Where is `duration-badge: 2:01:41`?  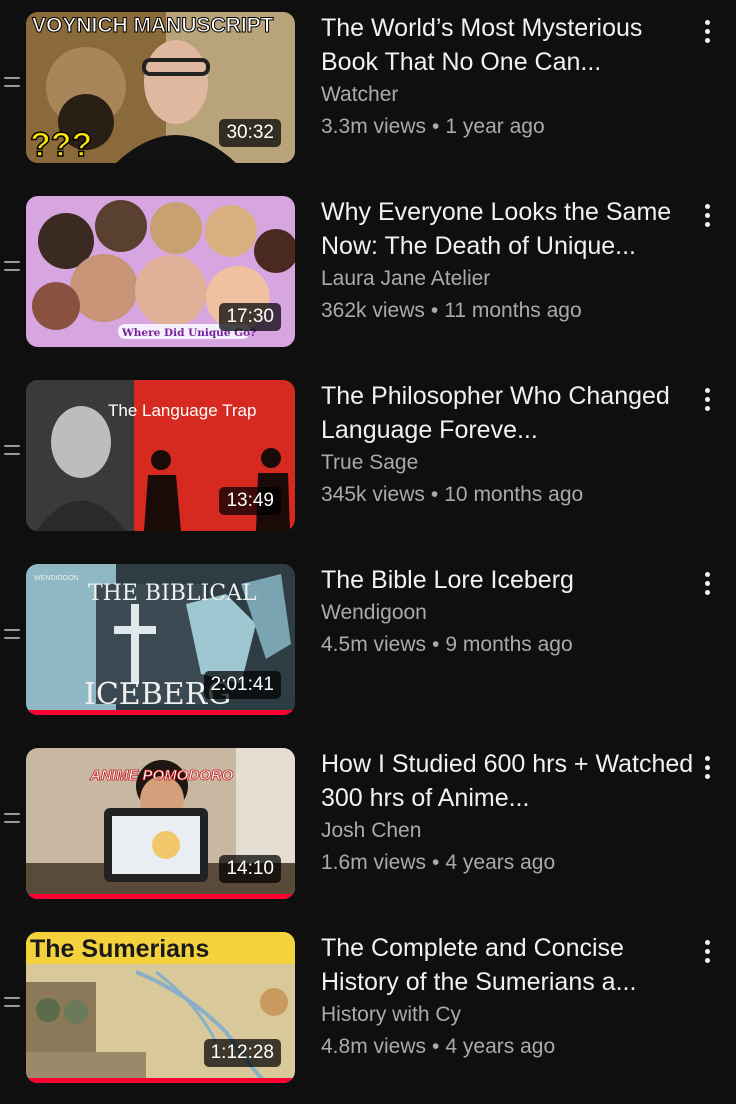 duration-badge: 2:01:41 is located at coordinates (242, 685).